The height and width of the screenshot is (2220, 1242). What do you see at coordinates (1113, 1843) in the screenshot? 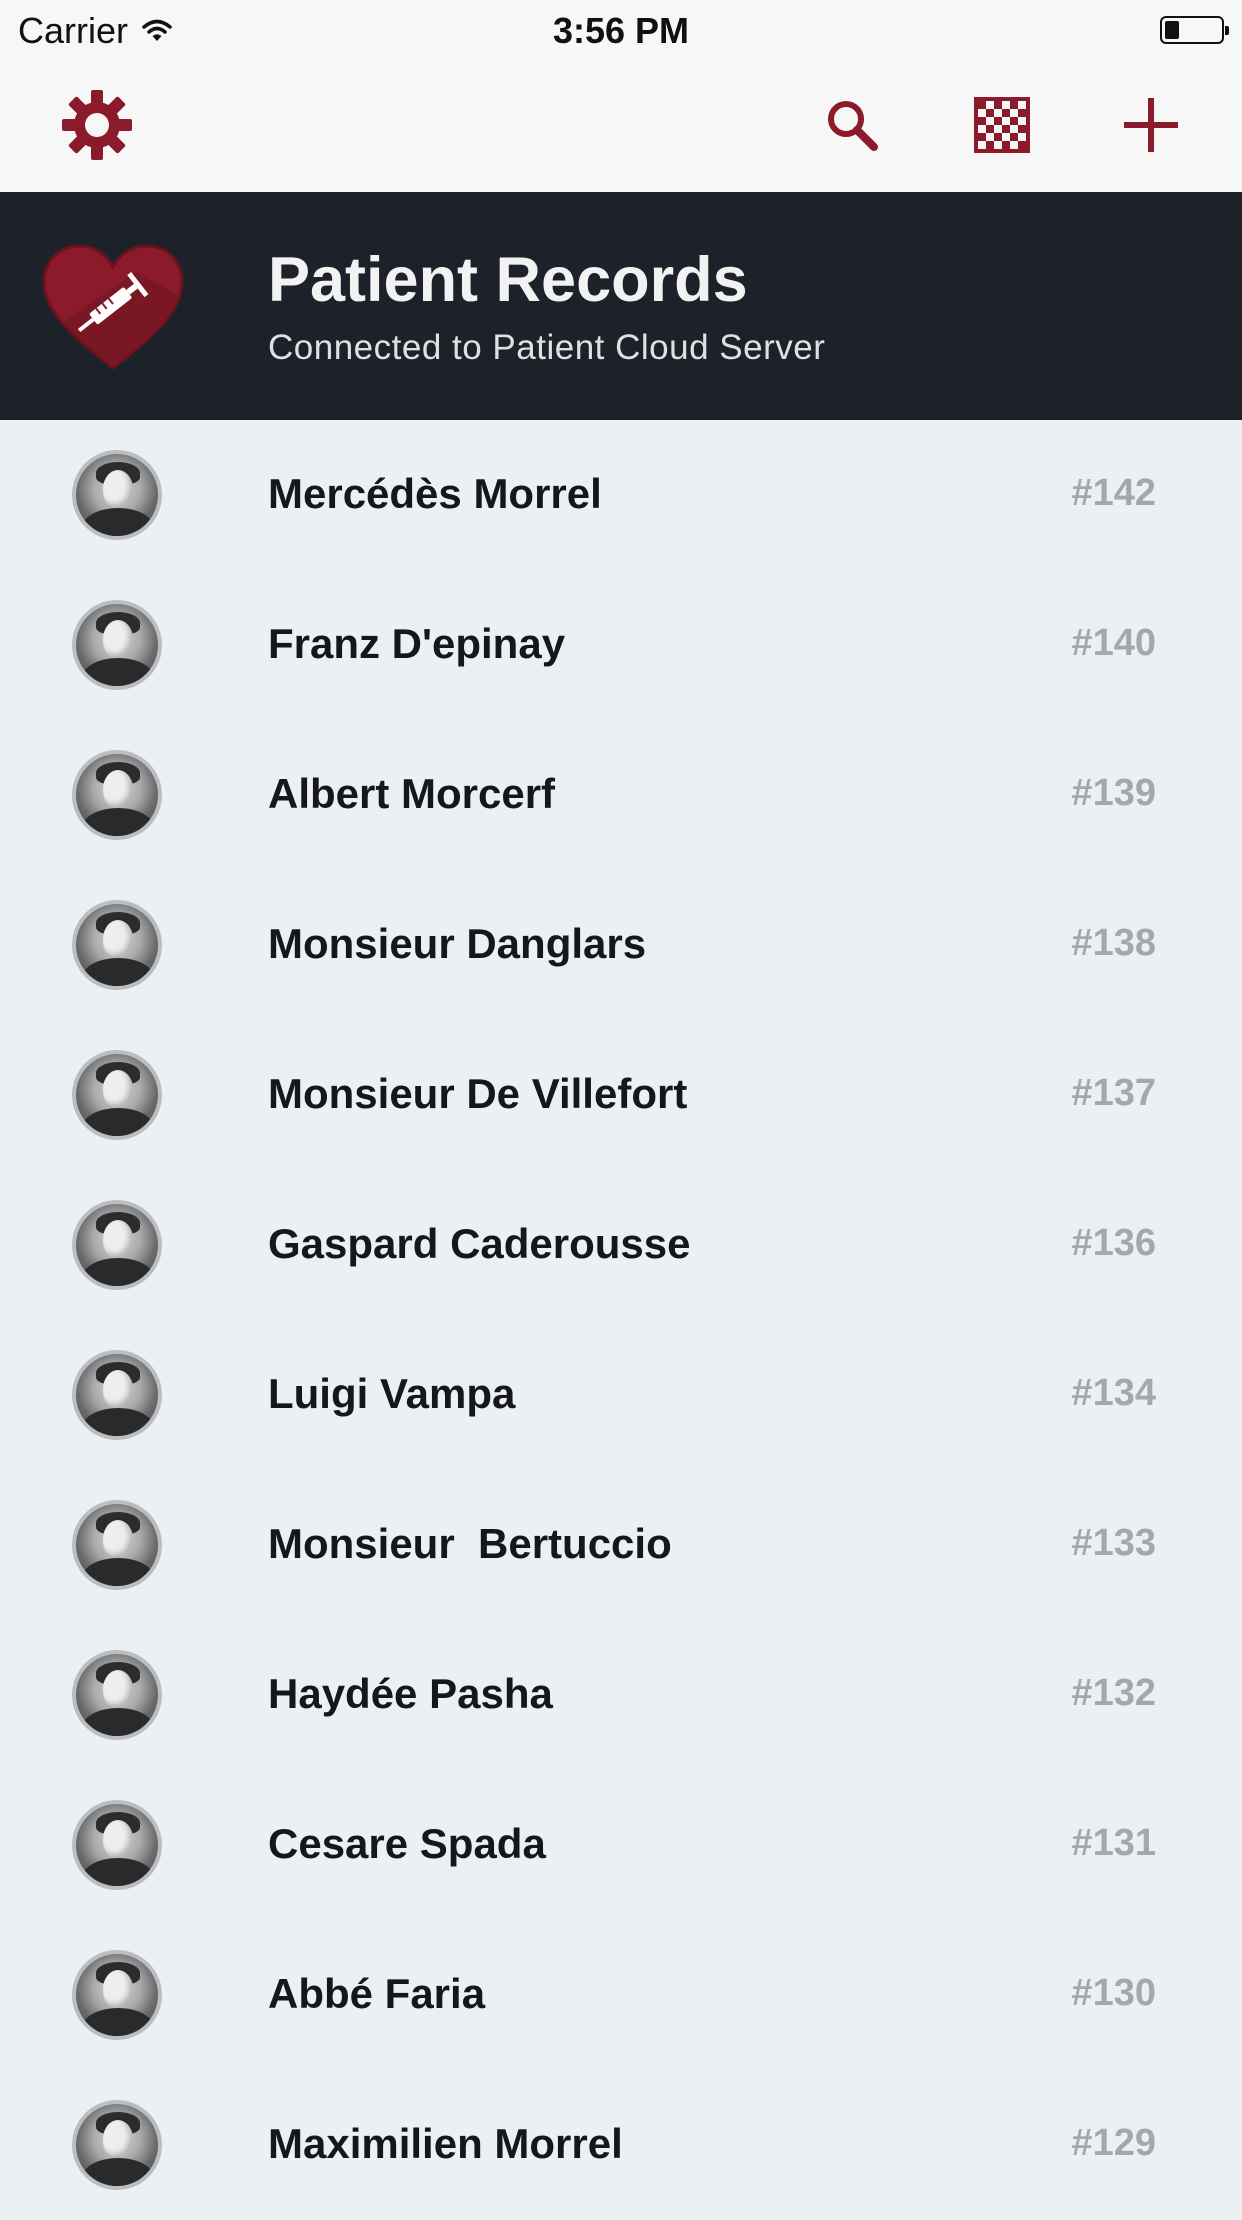
I see `patient-id: #131` at bounding box center [1113, 1843].